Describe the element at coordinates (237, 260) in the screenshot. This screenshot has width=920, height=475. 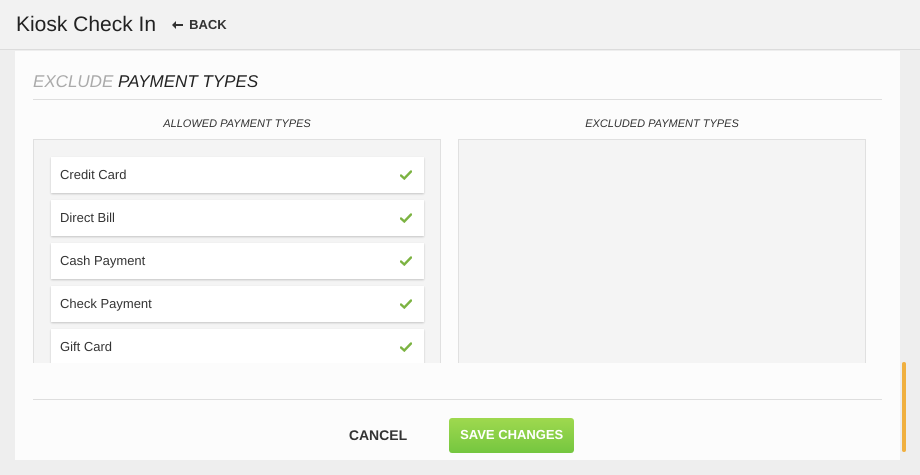
I see `payment-type-item: Cash Payment` at that location.